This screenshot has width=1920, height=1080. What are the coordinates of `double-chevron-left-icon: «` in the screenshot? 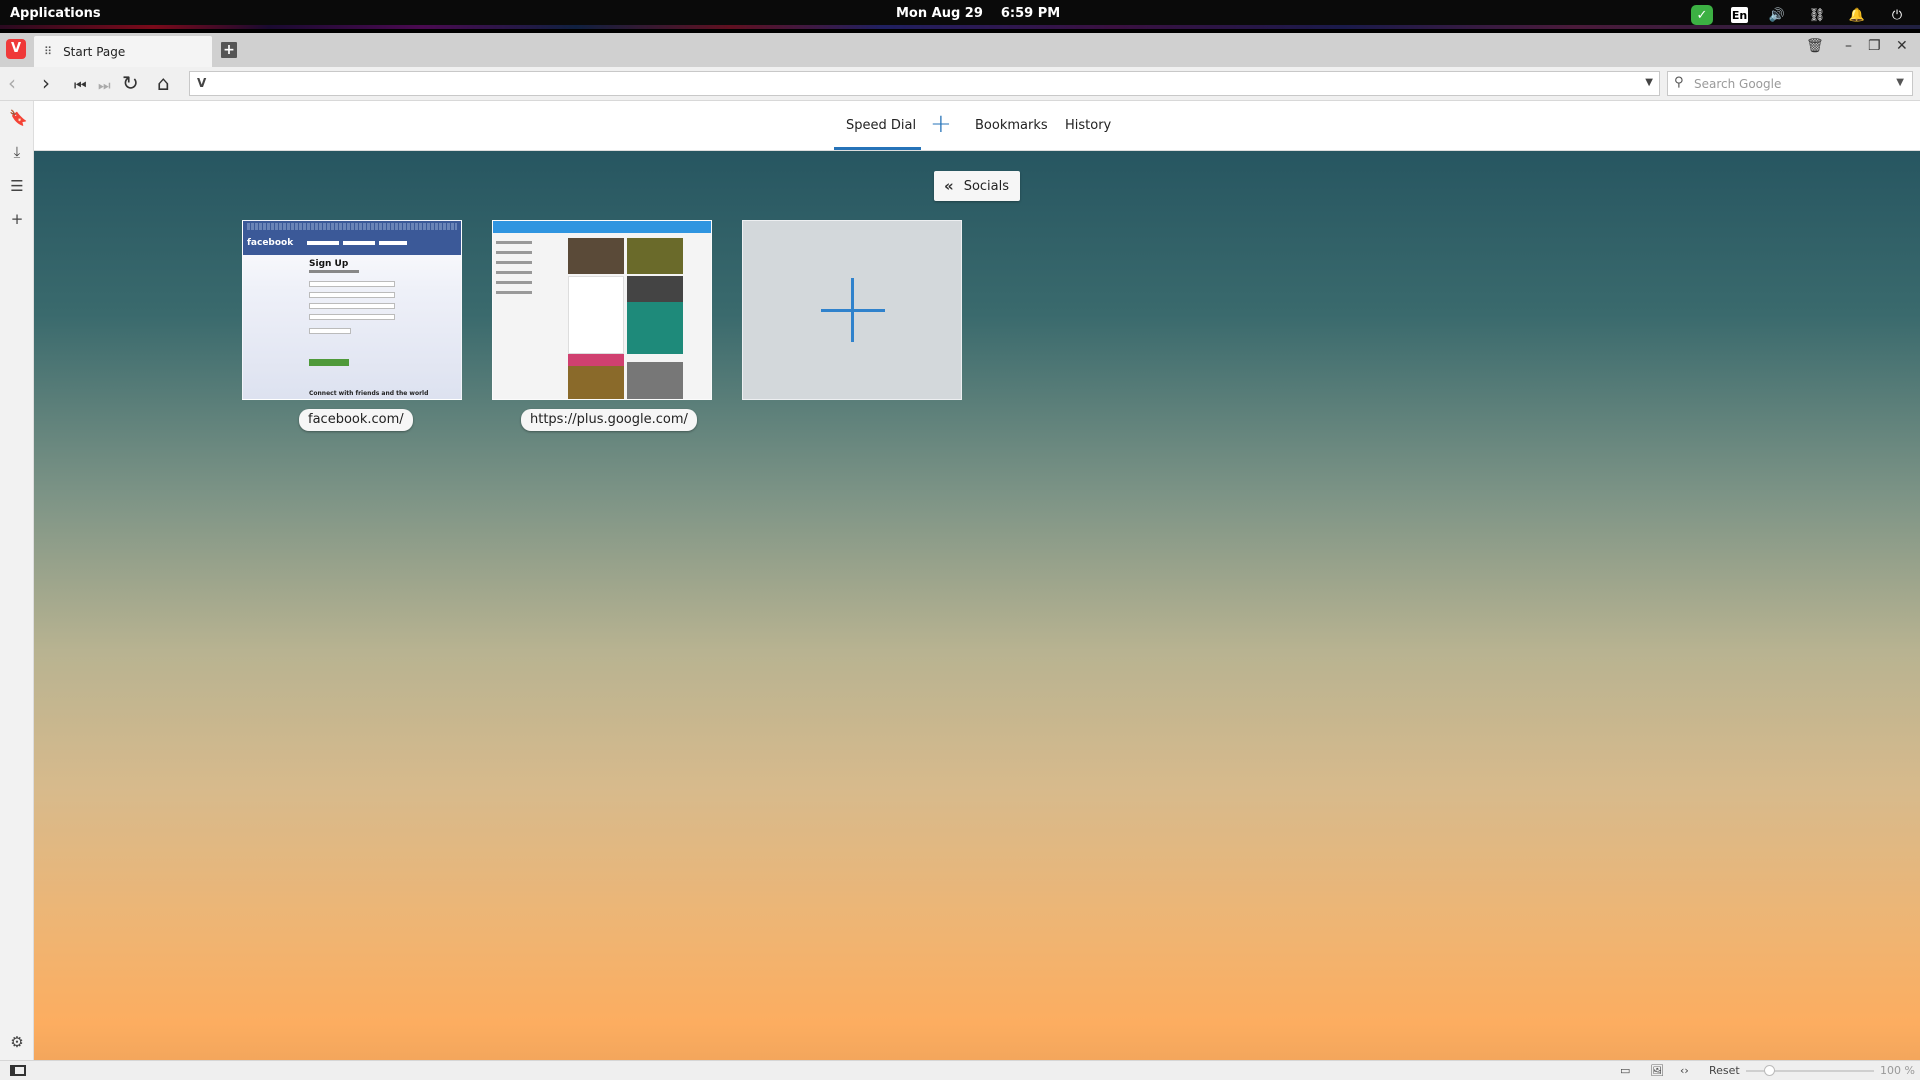 It's located at (949, 186).